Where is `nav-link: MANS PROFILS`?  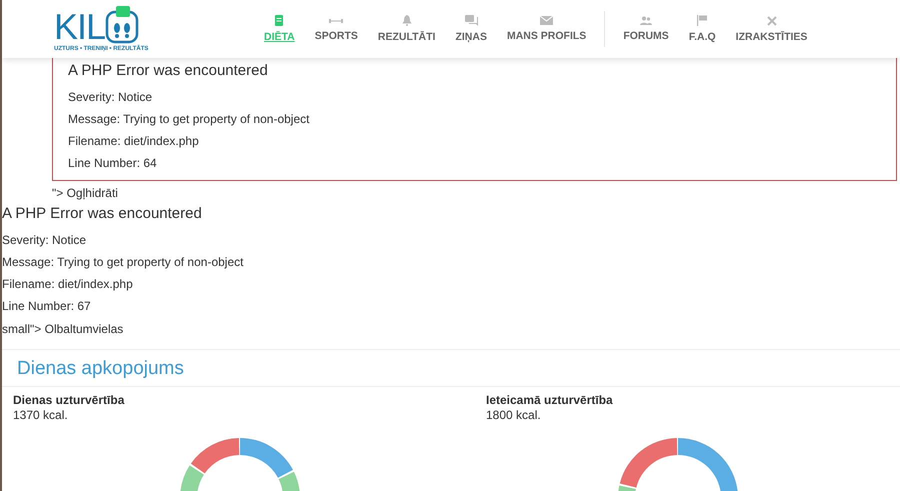 nav-link: MANS PROFILS is located at coordinates (546, 29).